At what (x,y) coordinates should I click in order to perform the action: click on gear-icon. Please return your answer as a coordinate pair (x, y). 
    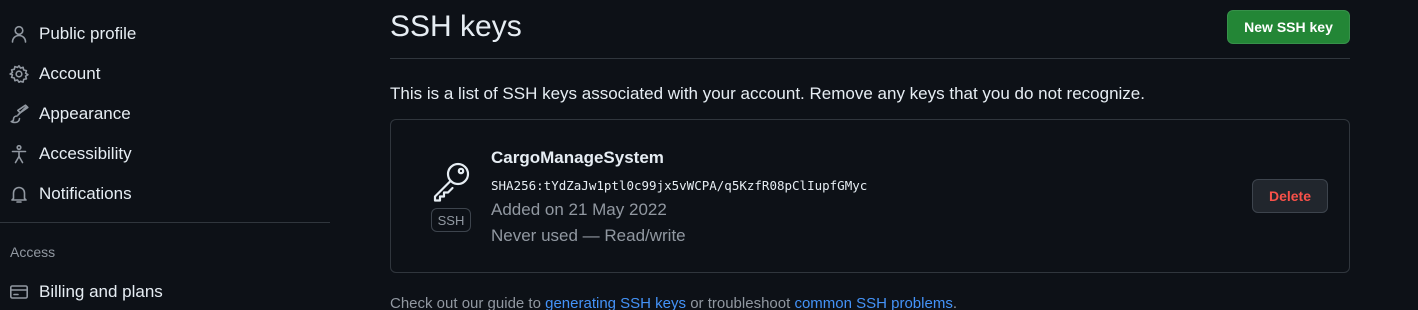
    Looking at the image, I should click on (19, 74).